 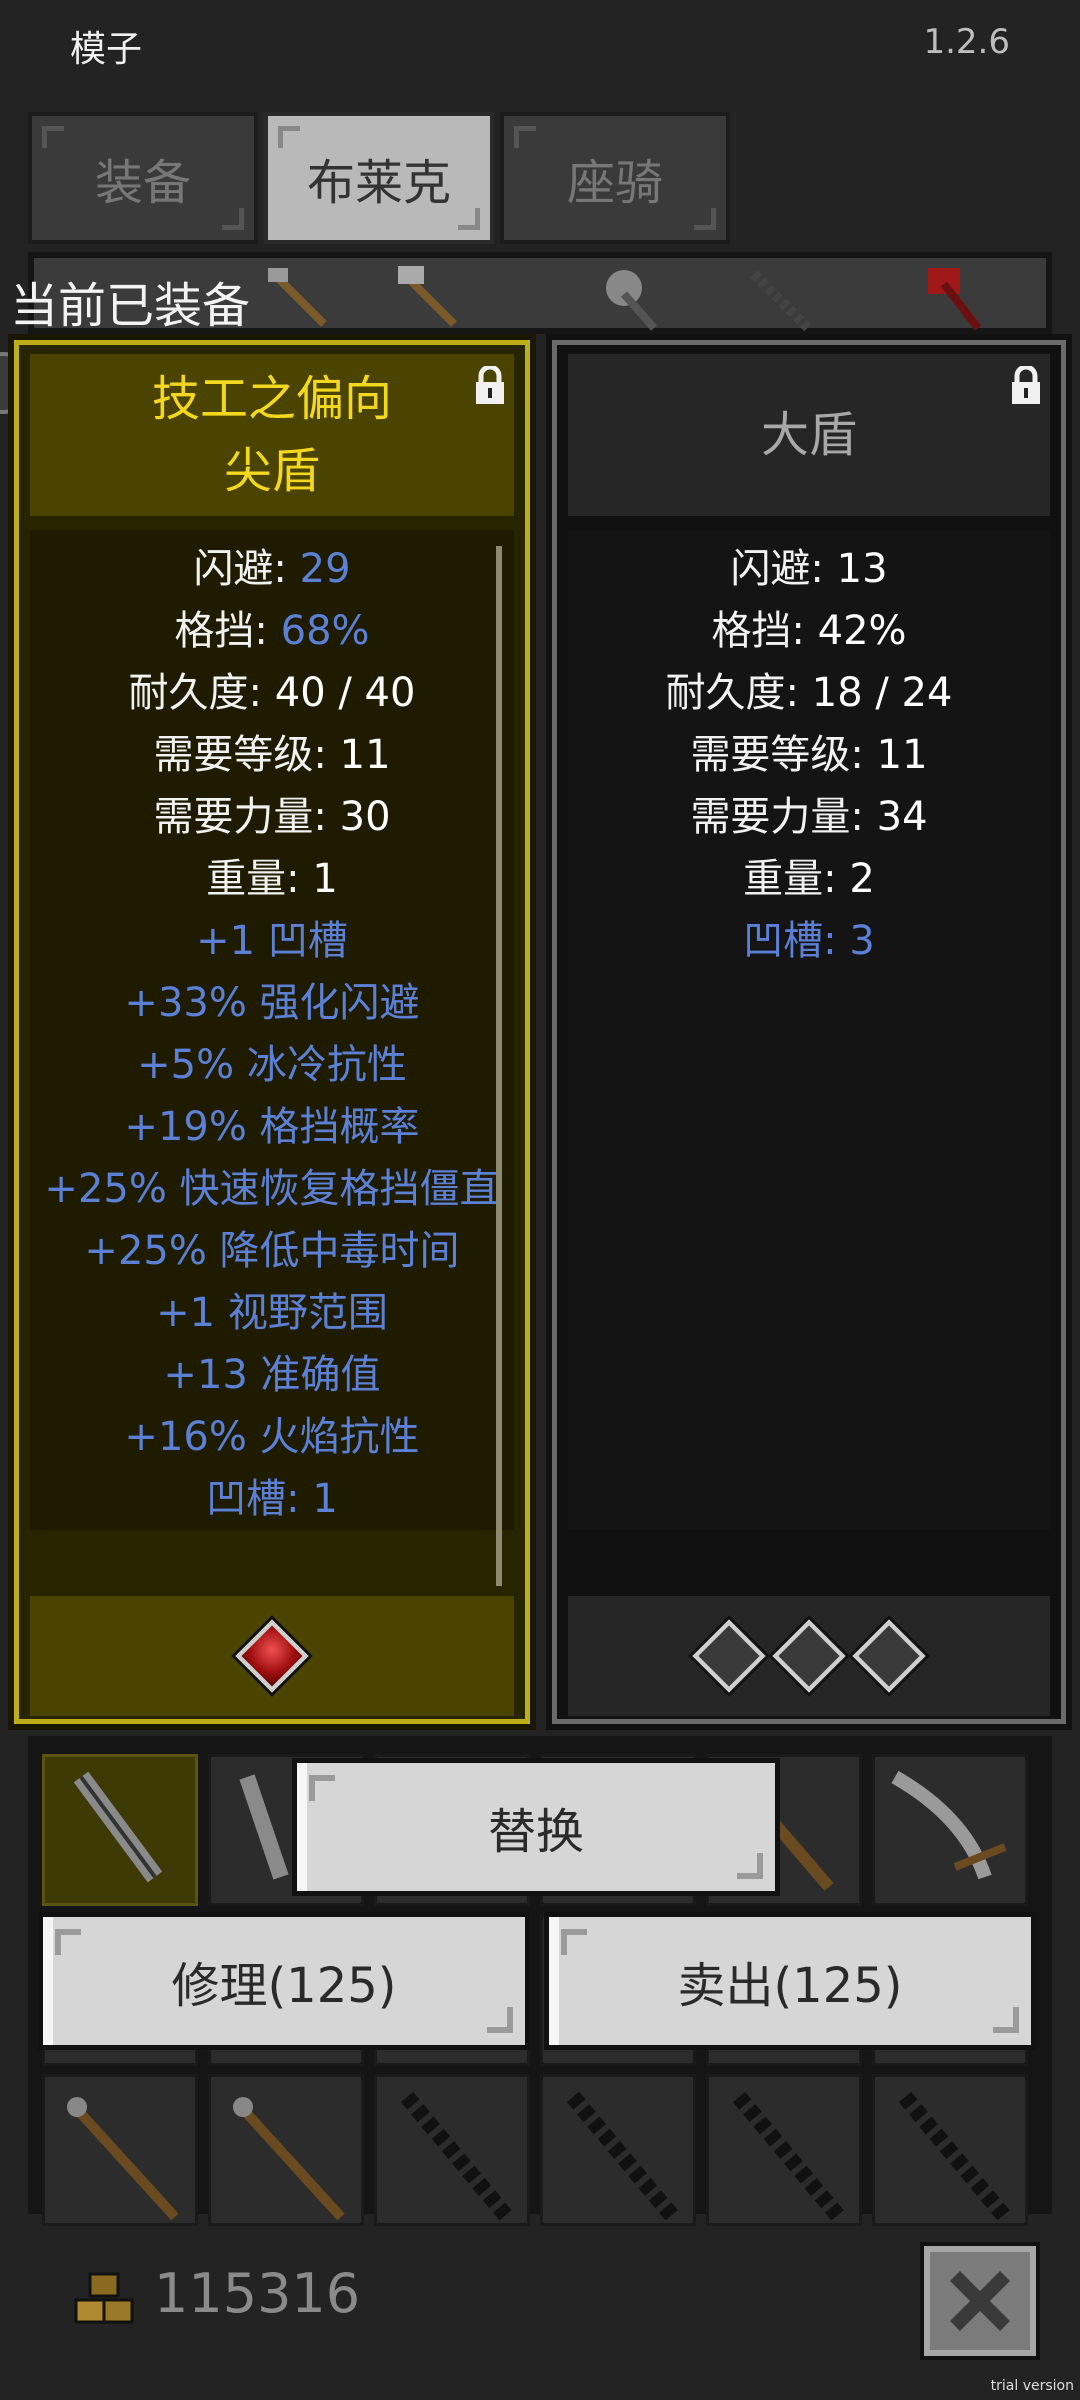 I want to click on stat-label: 格挡:, so click(x=227, y=631).